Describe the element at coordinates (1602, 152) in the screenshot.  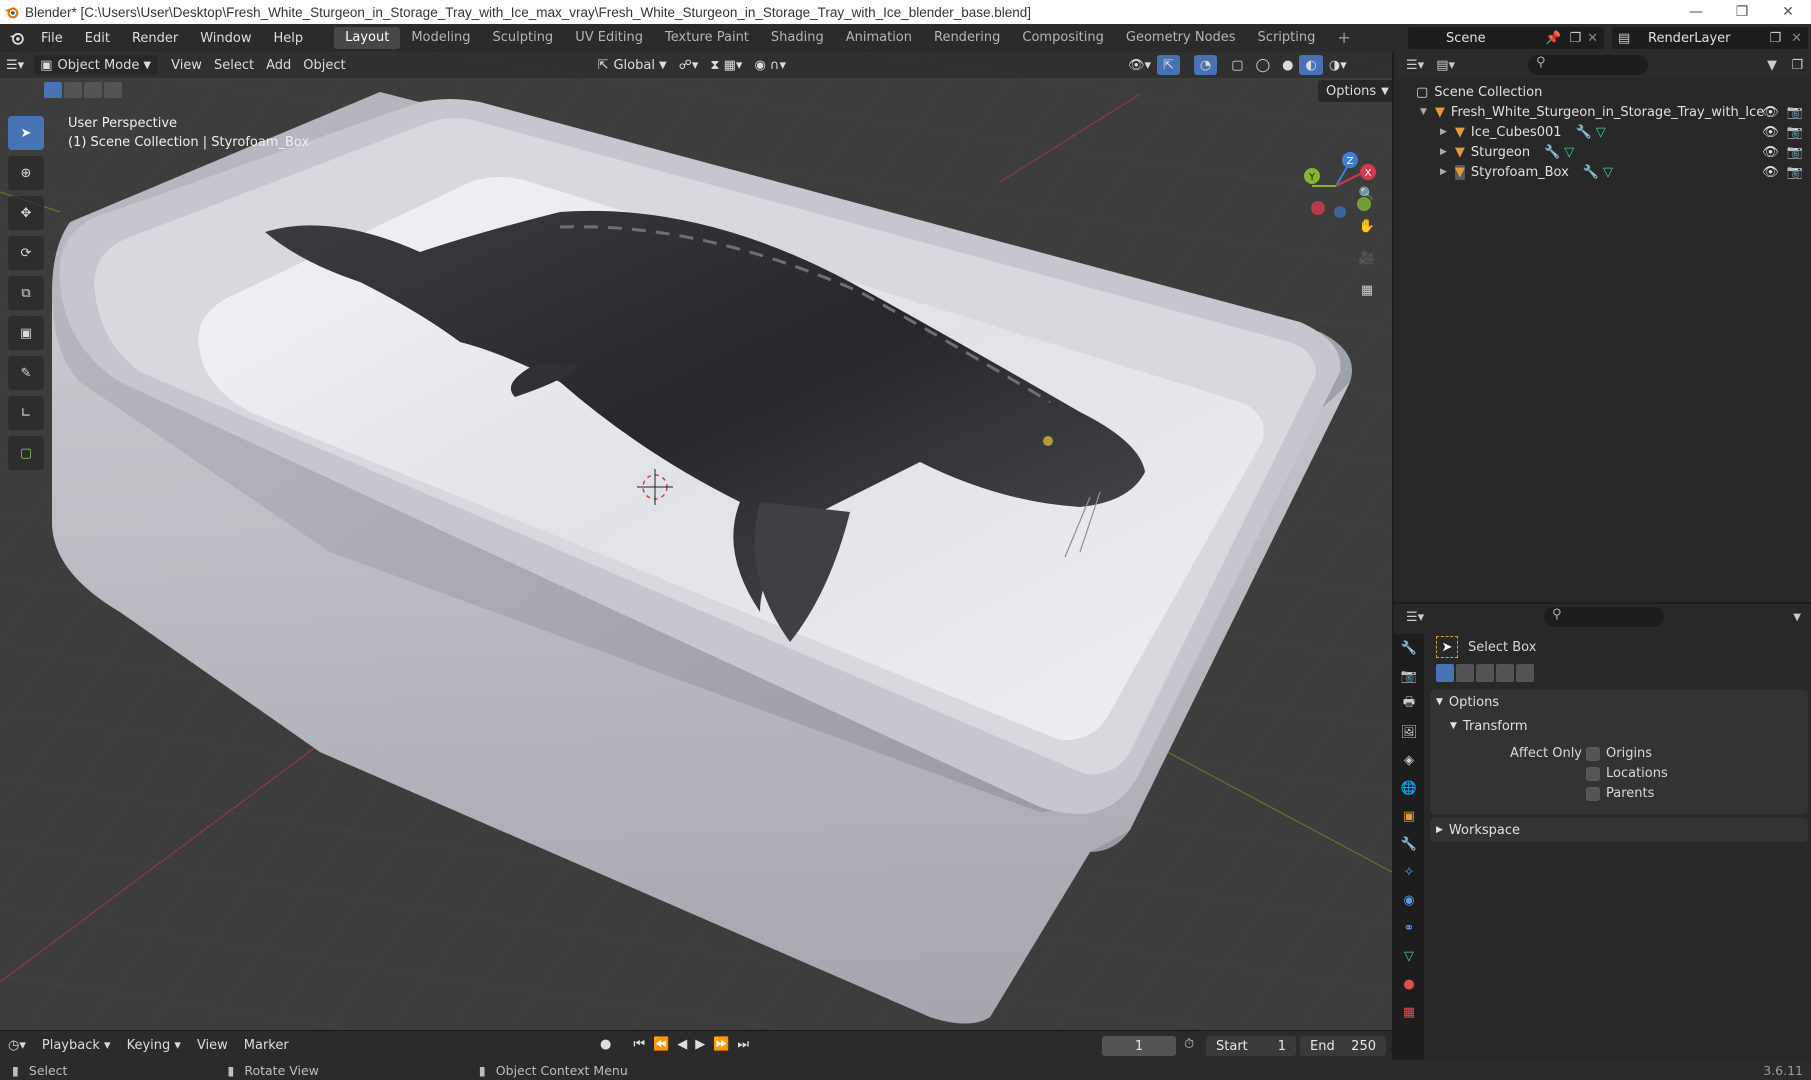
I see `outliner-item-sturgeon: ▶ ▼ Sturgeon 🔧 ▽ 👁 📷` at that location.